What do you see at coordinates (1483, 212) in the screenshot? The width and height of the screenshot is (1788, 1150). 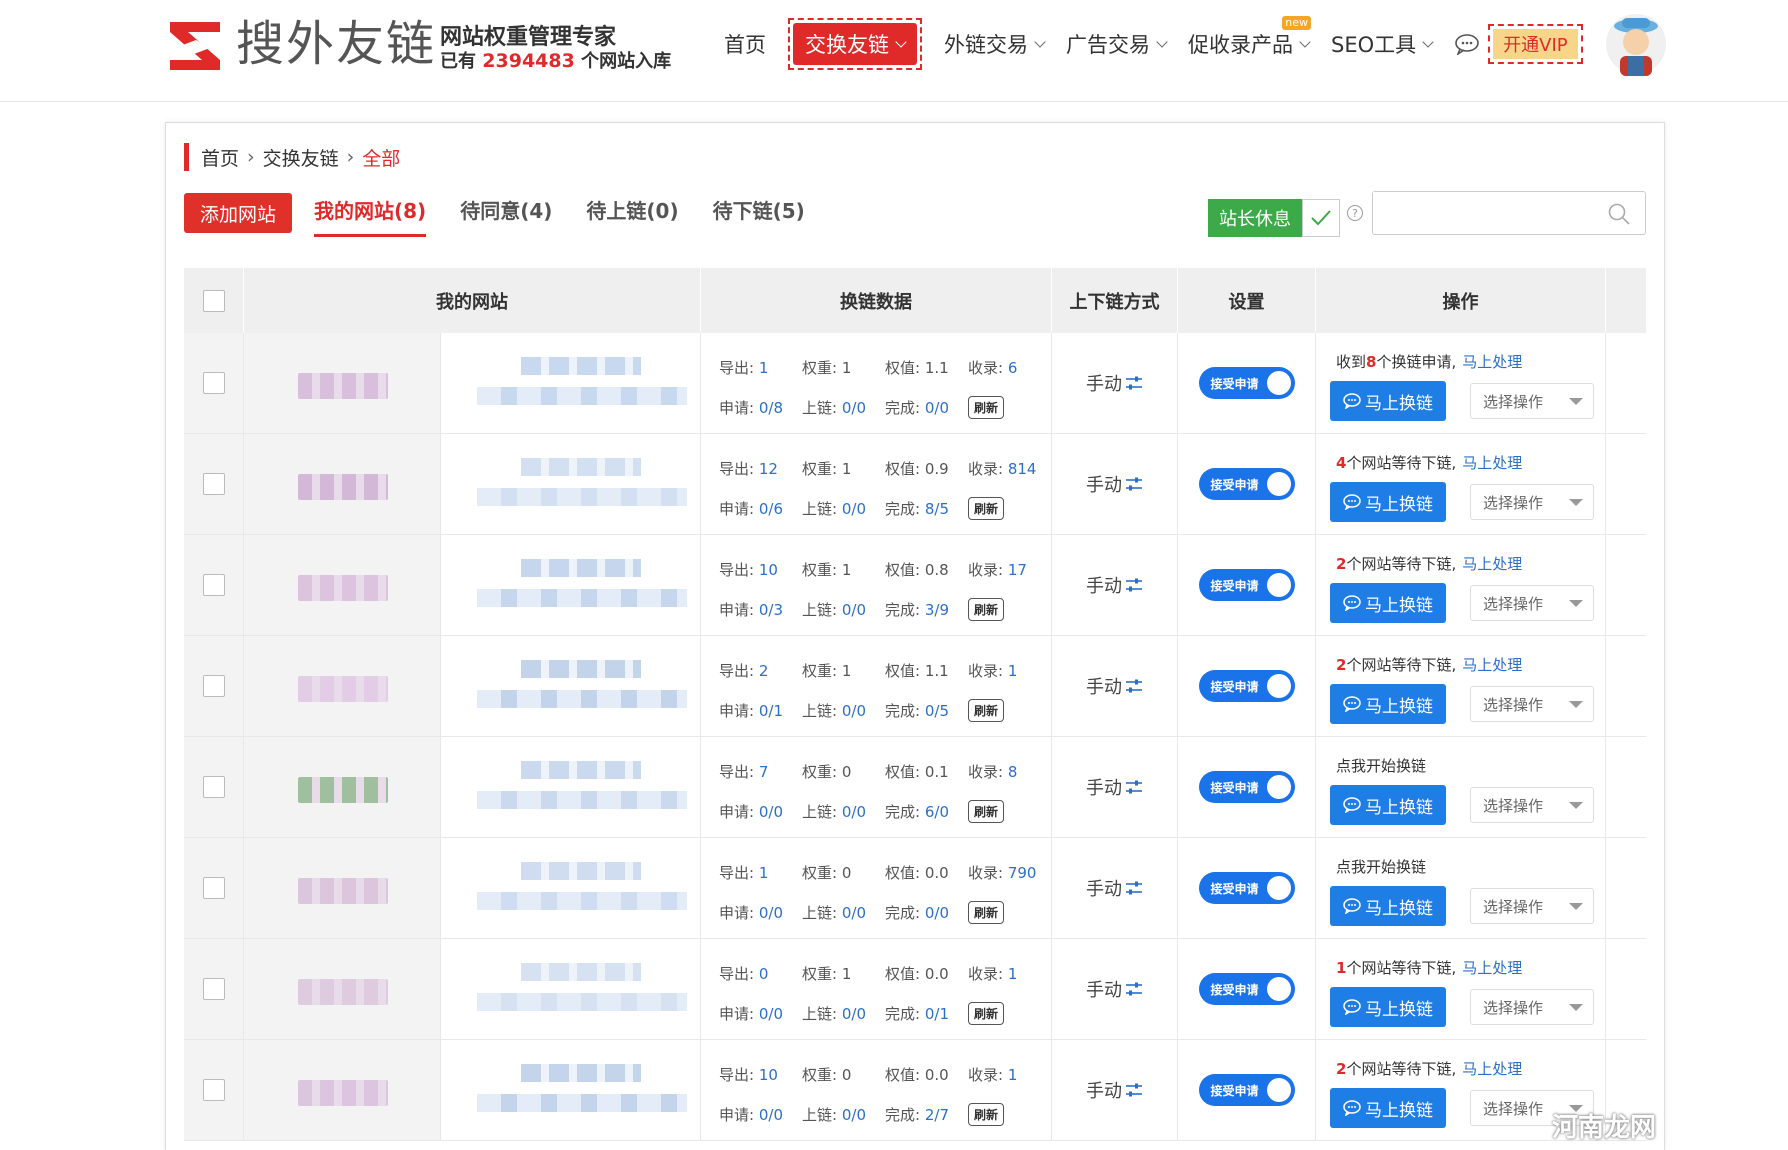 I see `search-input` at bounding box center [1483, 212].